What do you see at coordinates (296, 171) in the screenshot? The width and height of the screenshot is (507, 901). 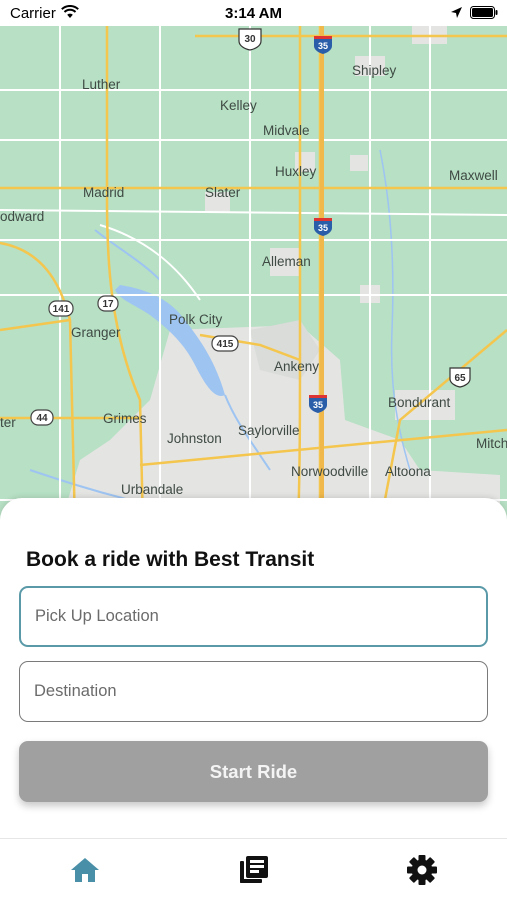 I see `town-label: Huxley` at bounding box center [296, 171].